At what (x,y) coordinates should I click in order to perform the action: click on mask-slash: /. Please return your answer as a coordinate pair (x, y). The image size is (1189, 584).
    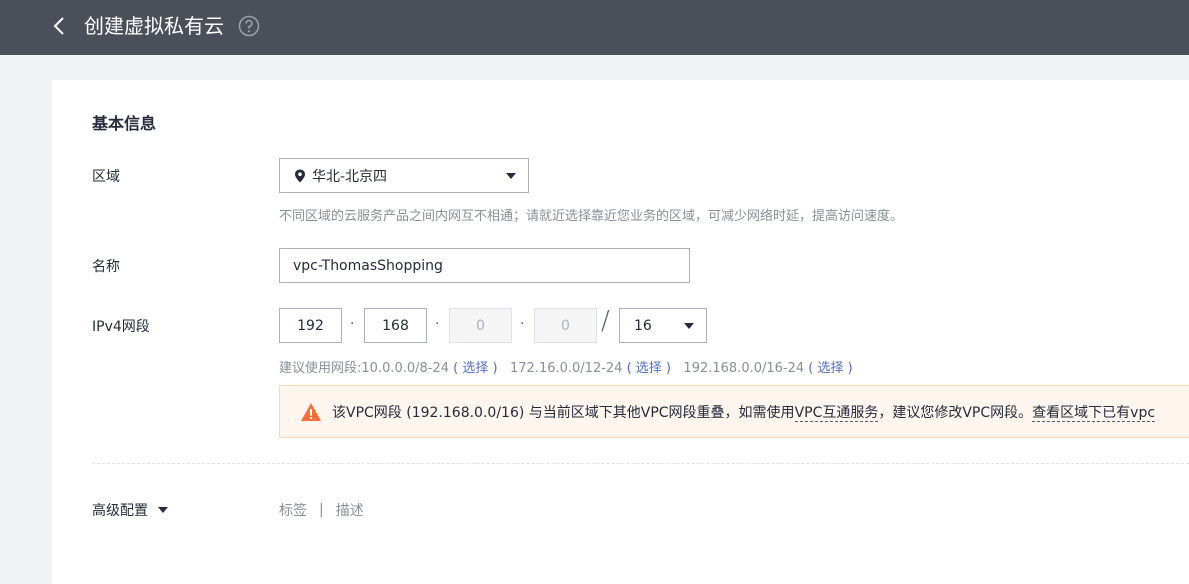
    Looking at the image, I should click on (605, 321).